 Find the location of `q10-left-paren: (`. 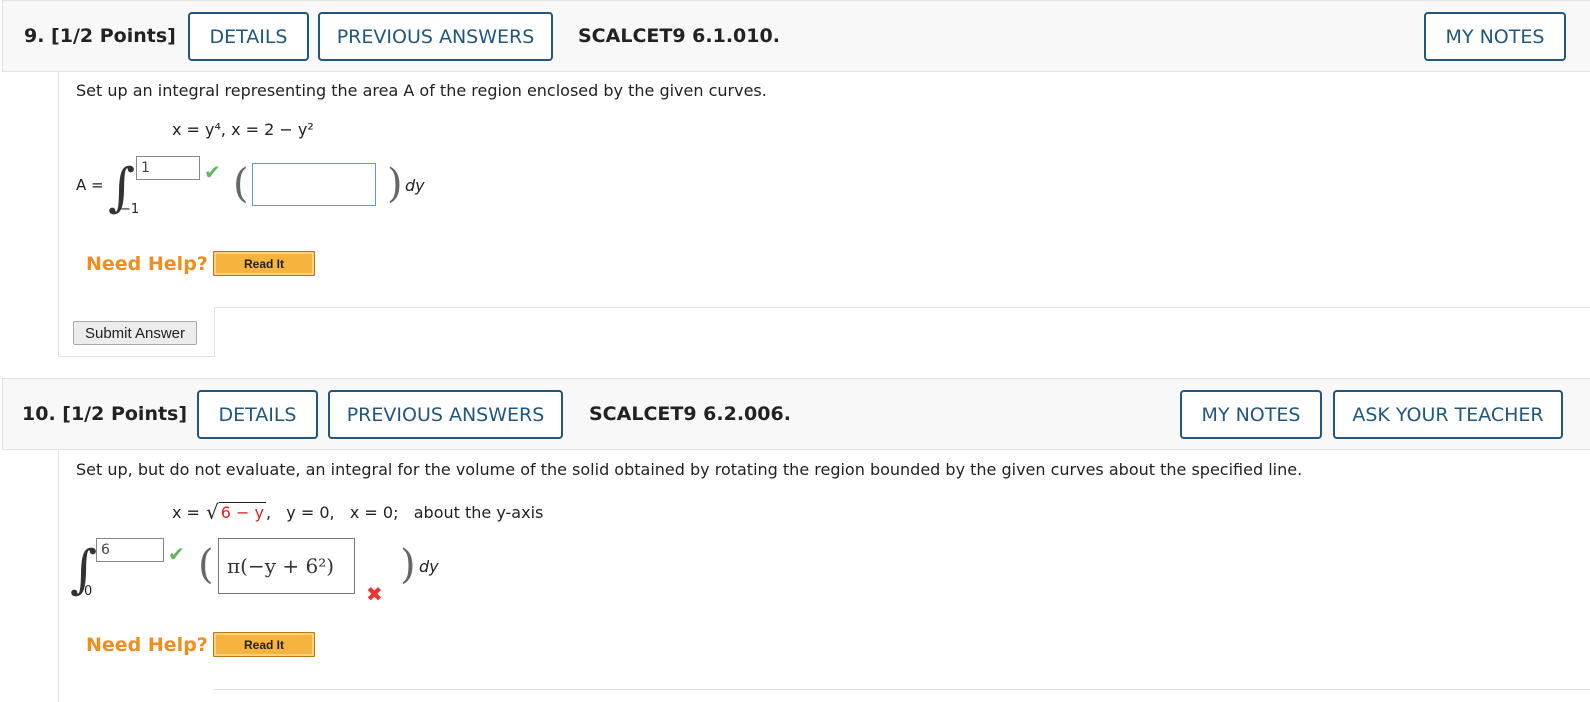

q10-left-paren: ( is located at coordinates (206, 565).